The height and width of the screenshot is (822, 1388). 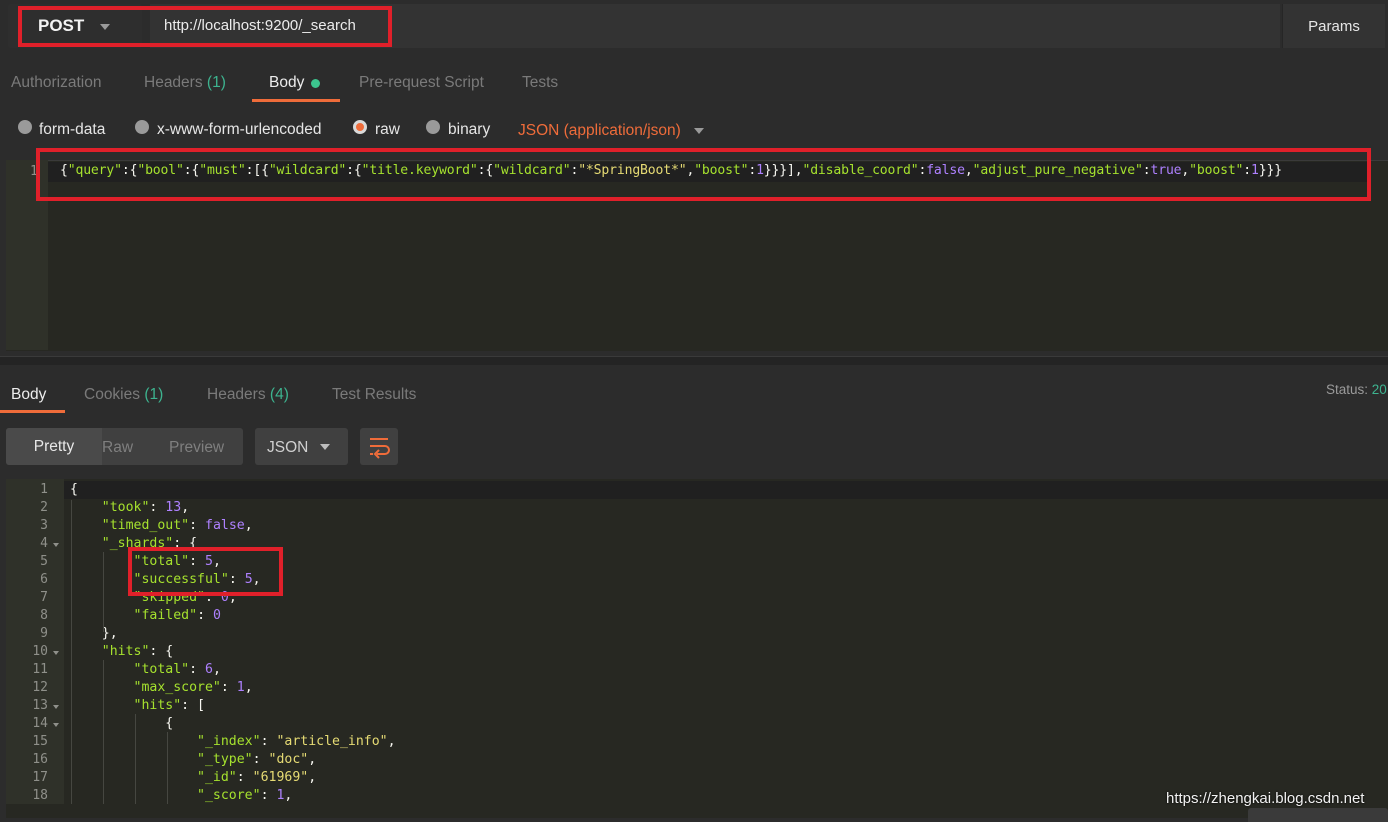 I want to click on code-line: },, so click(x=94, y=633).